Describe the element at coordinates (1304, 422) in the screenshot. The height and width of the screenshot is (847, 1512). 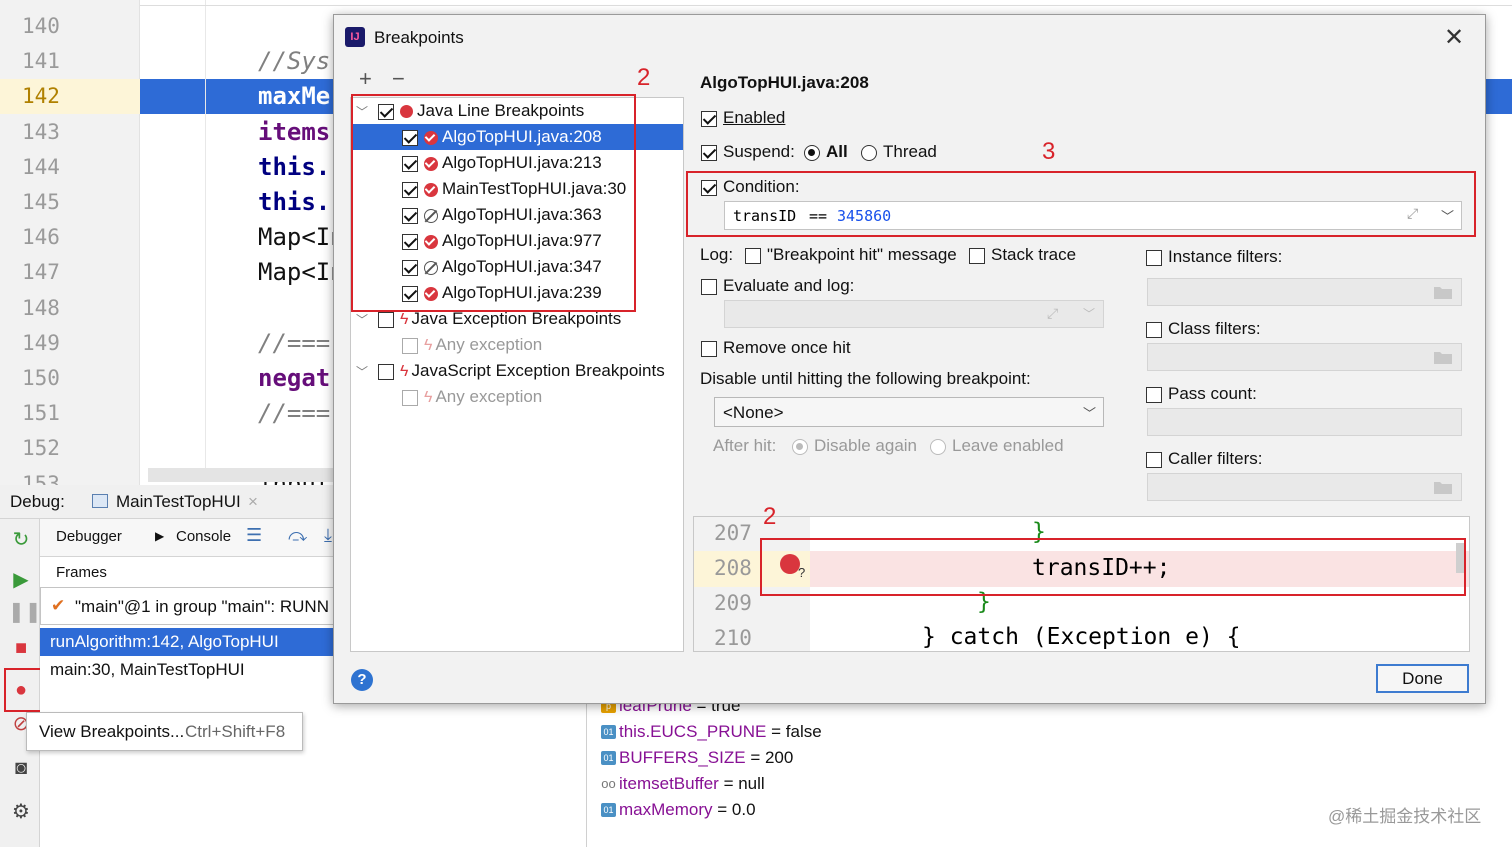
I see `pass-count-input` at that location.